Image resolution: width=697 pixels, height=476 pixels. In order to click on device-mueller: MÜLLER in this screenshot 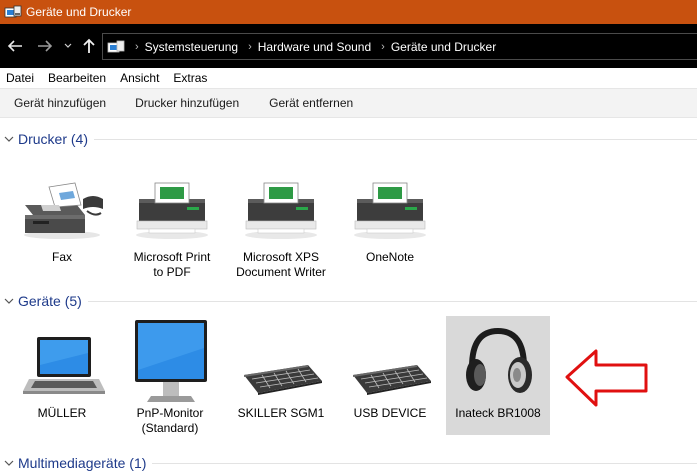, I will do `click(62, 369)`.